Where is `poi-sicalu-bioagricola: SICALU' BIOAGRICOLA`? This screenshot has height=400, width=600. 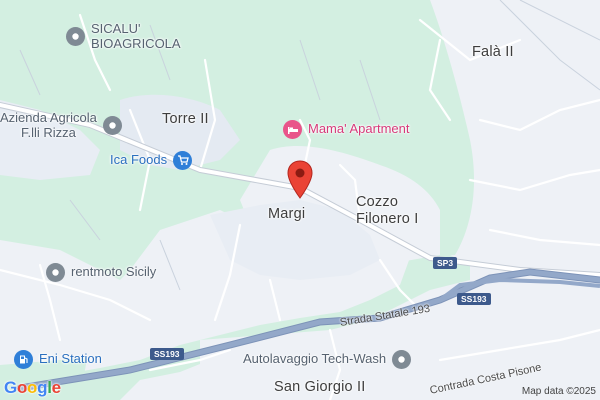
poi-sicalu-bioagricola: SICALU' BIOAGRICOLA is located at coordinates (123, 36).